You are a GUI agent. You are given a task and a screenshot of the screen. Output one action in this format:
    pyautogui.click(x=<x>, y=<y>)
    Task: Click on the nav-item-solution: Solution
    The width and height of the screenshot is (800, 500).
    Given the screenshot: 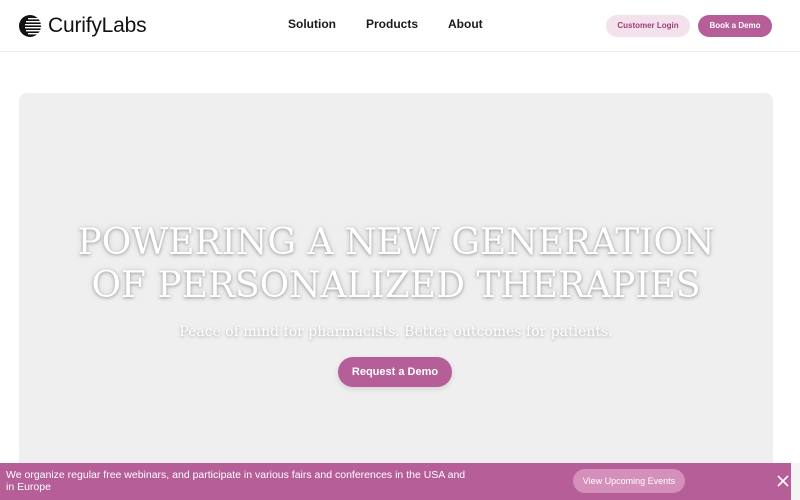 What is the action you would take?
    pyautogui.click(x=312, y=24)
    